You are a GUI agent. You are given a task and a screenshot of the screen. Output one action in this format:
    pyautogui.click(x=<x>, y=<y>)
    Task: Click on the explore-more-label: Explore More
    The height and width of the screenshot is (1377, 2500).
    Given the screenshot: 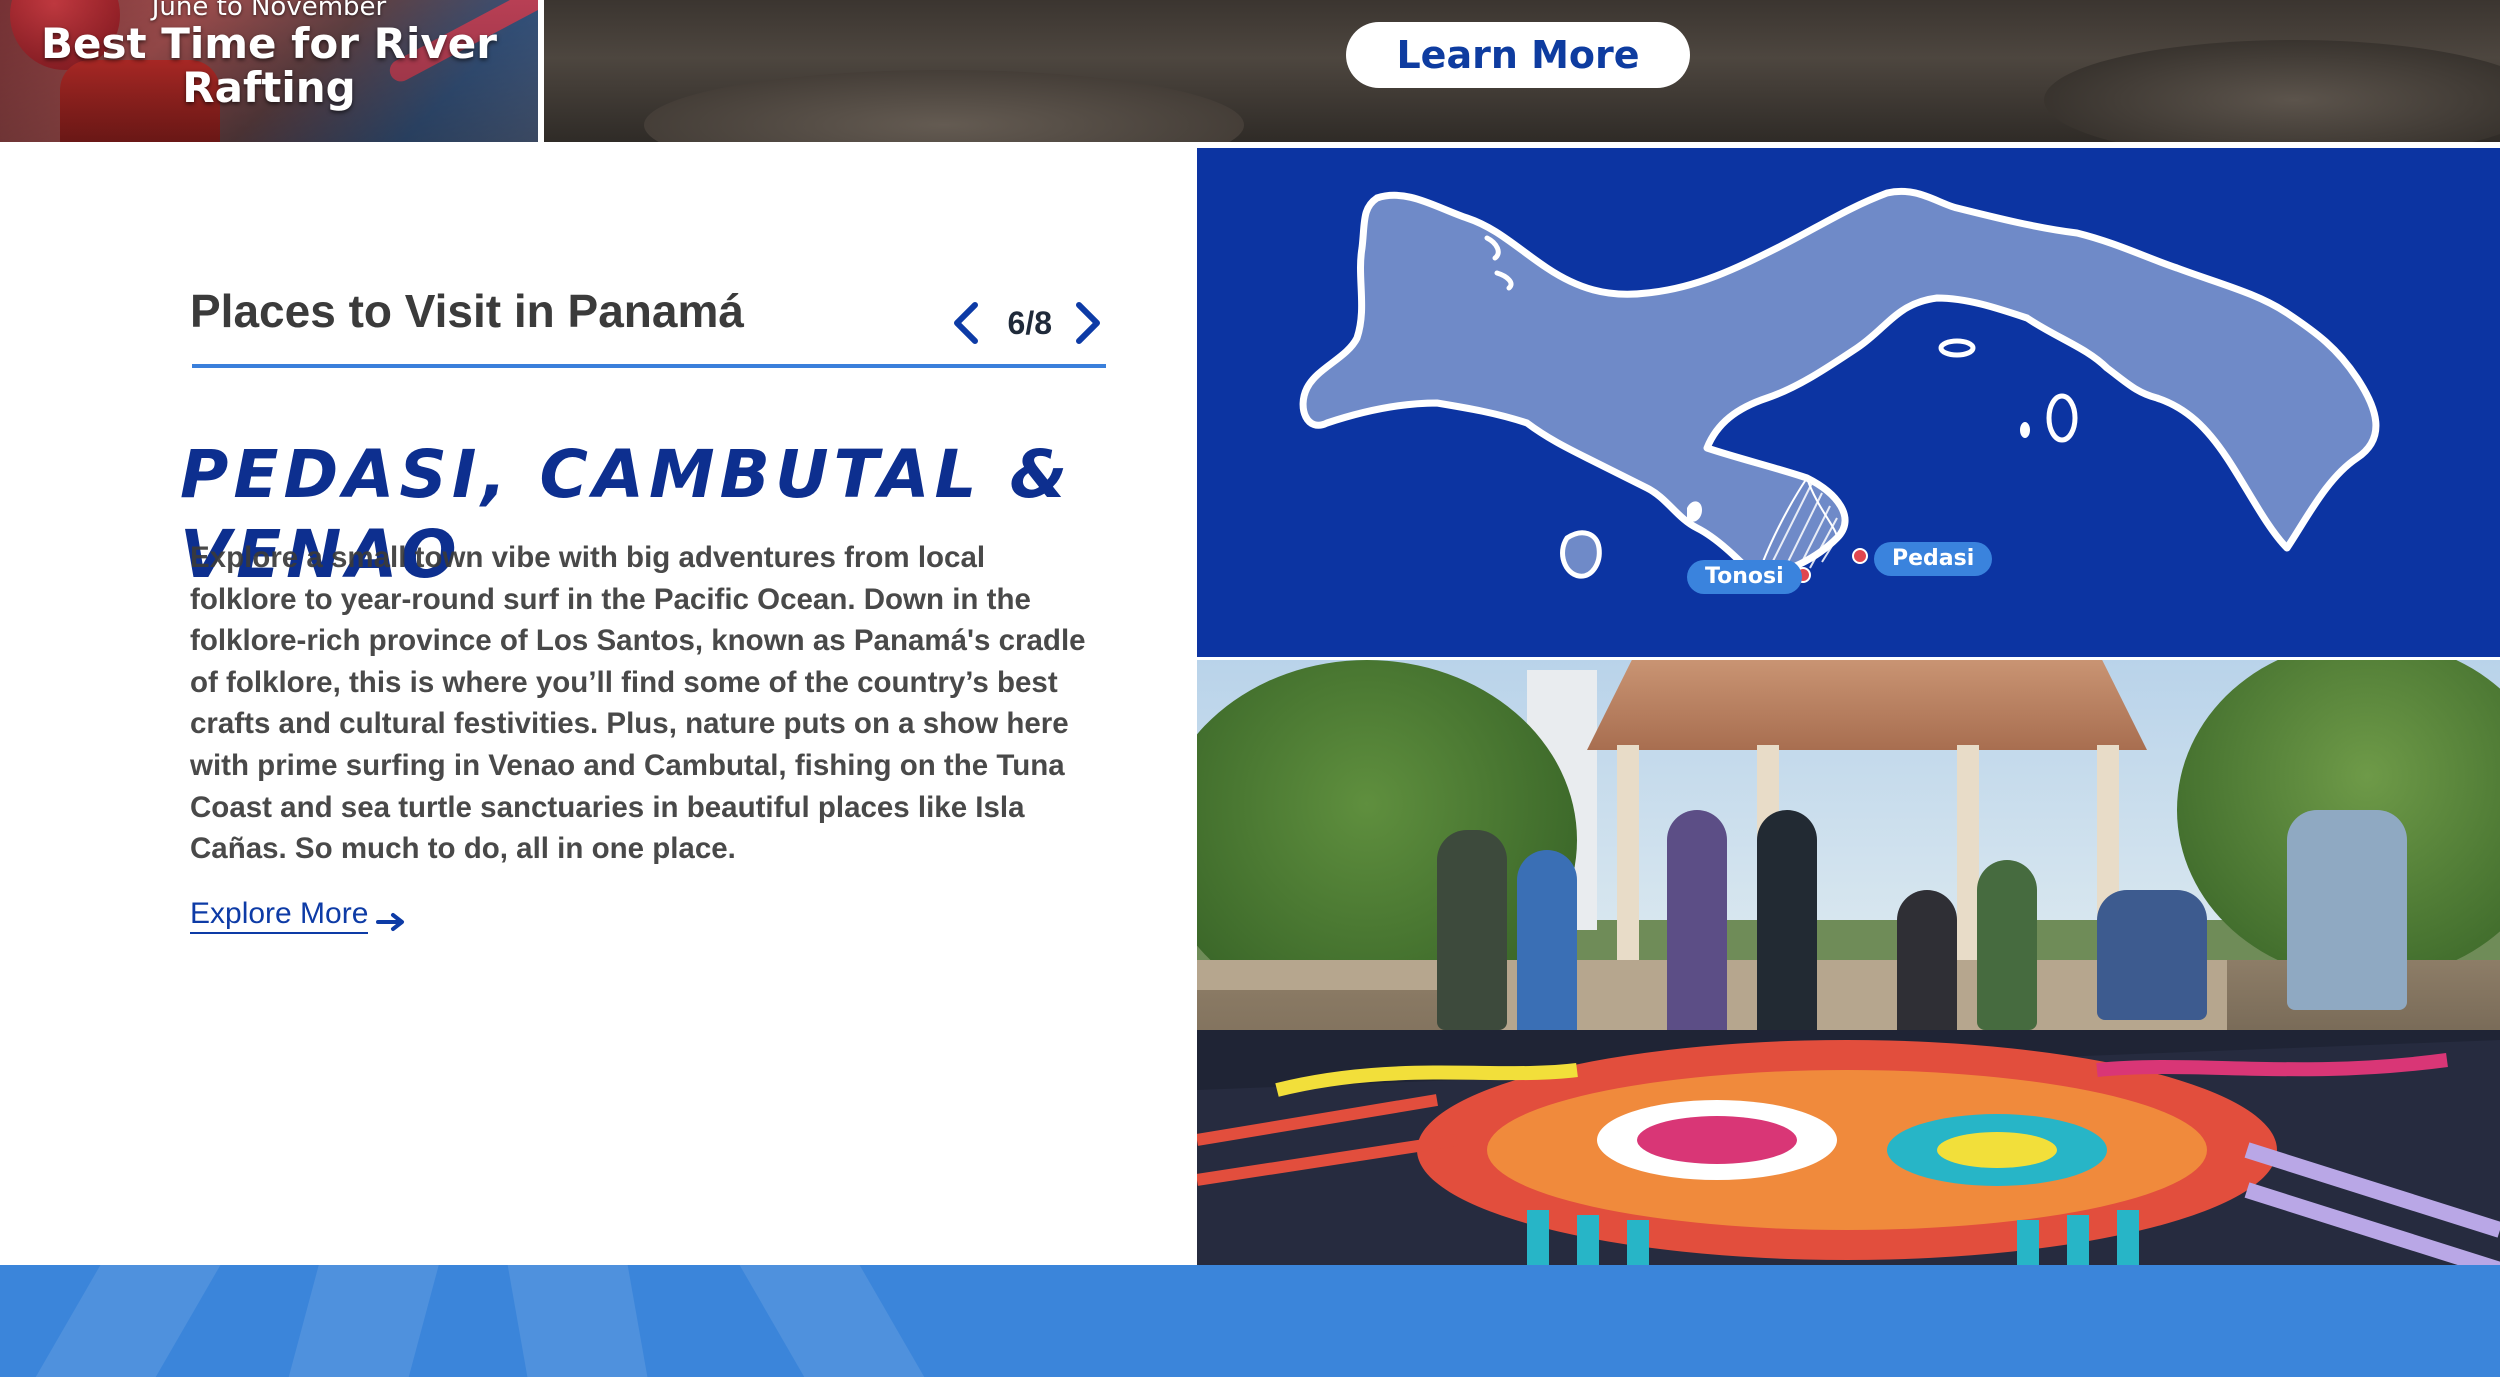 What is the action you would take?
    pyautogui.click(x=279, y=915)
    